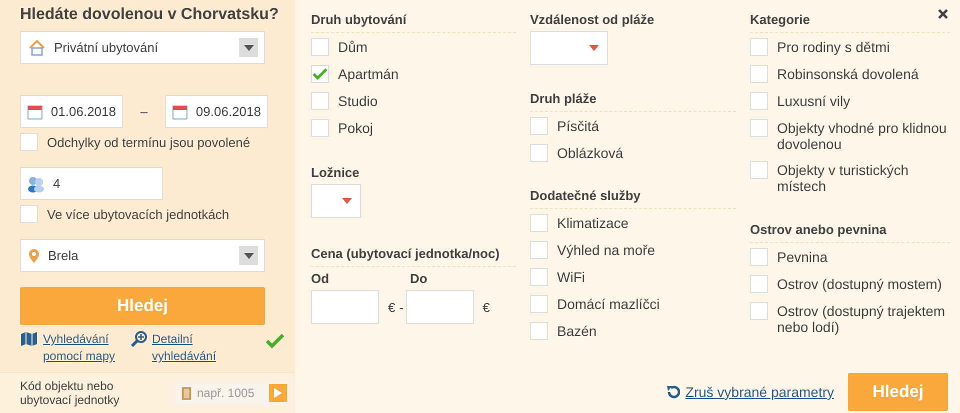 This screenshot has width=960, height=413. I want to click on play-icon, so click(278, 393).